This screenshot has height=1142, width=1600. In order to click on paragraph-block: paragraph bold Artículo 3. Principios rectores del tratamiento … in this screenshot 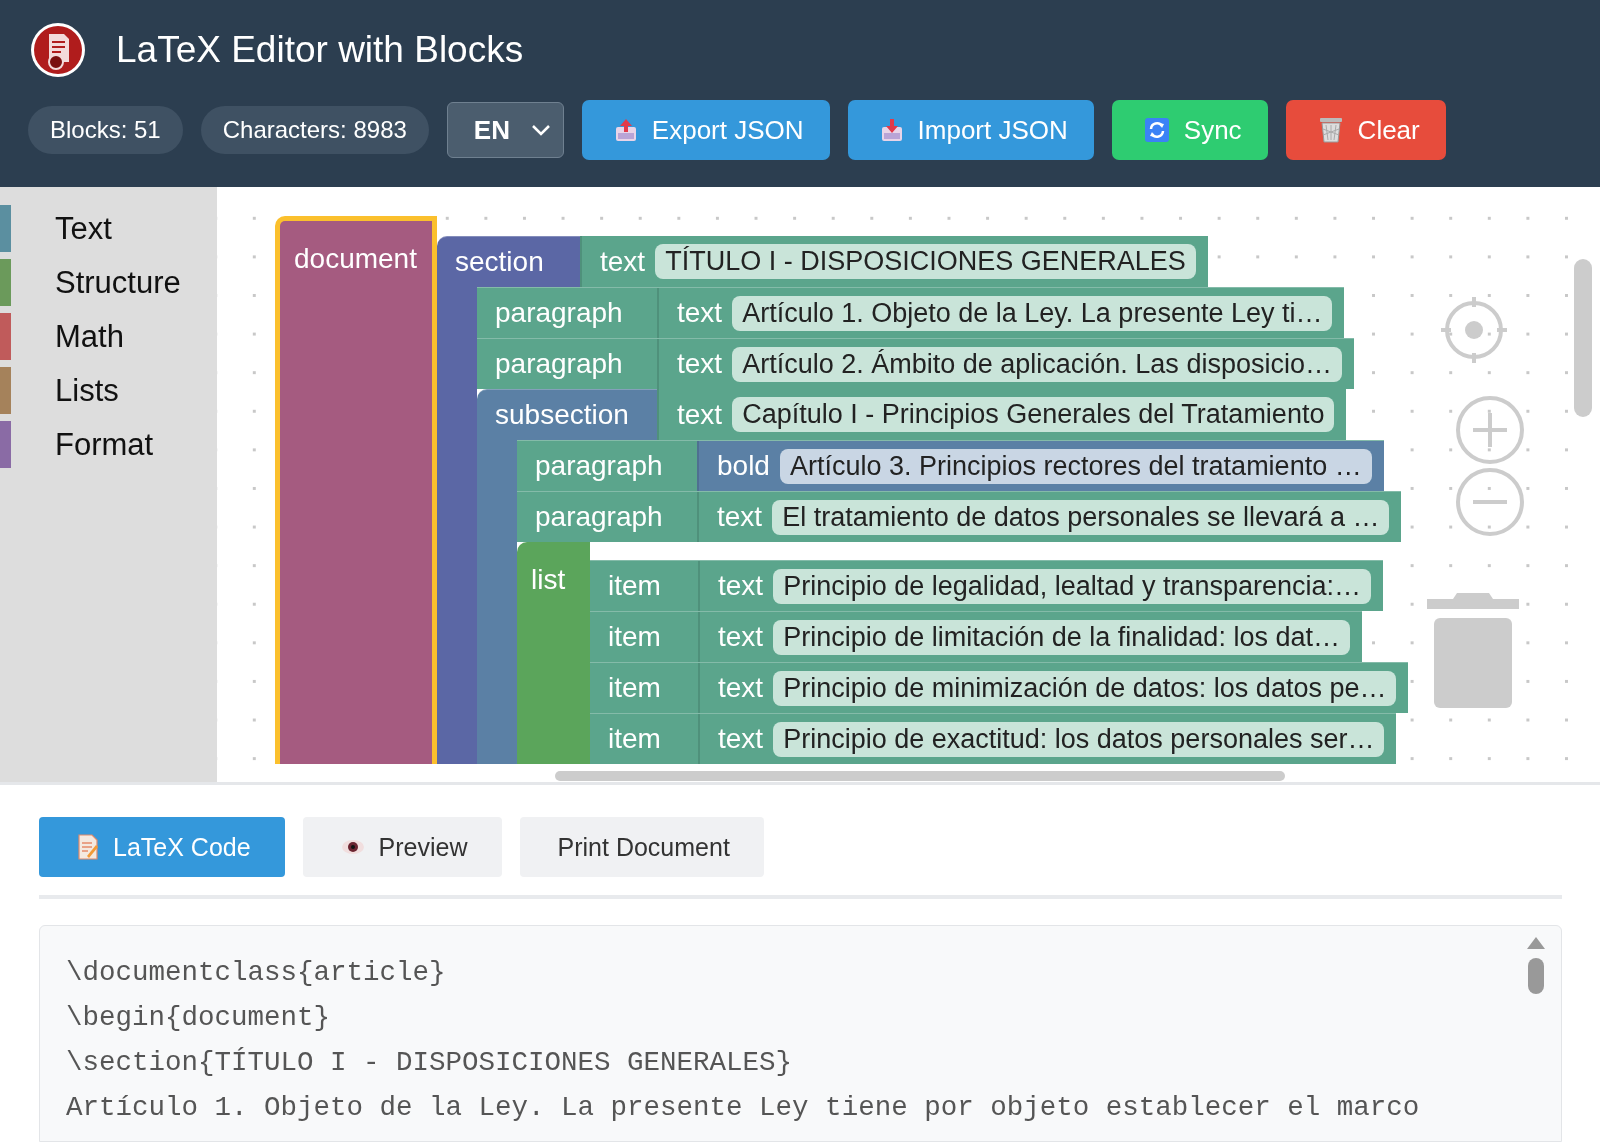, I will do `click(950, 465)`.